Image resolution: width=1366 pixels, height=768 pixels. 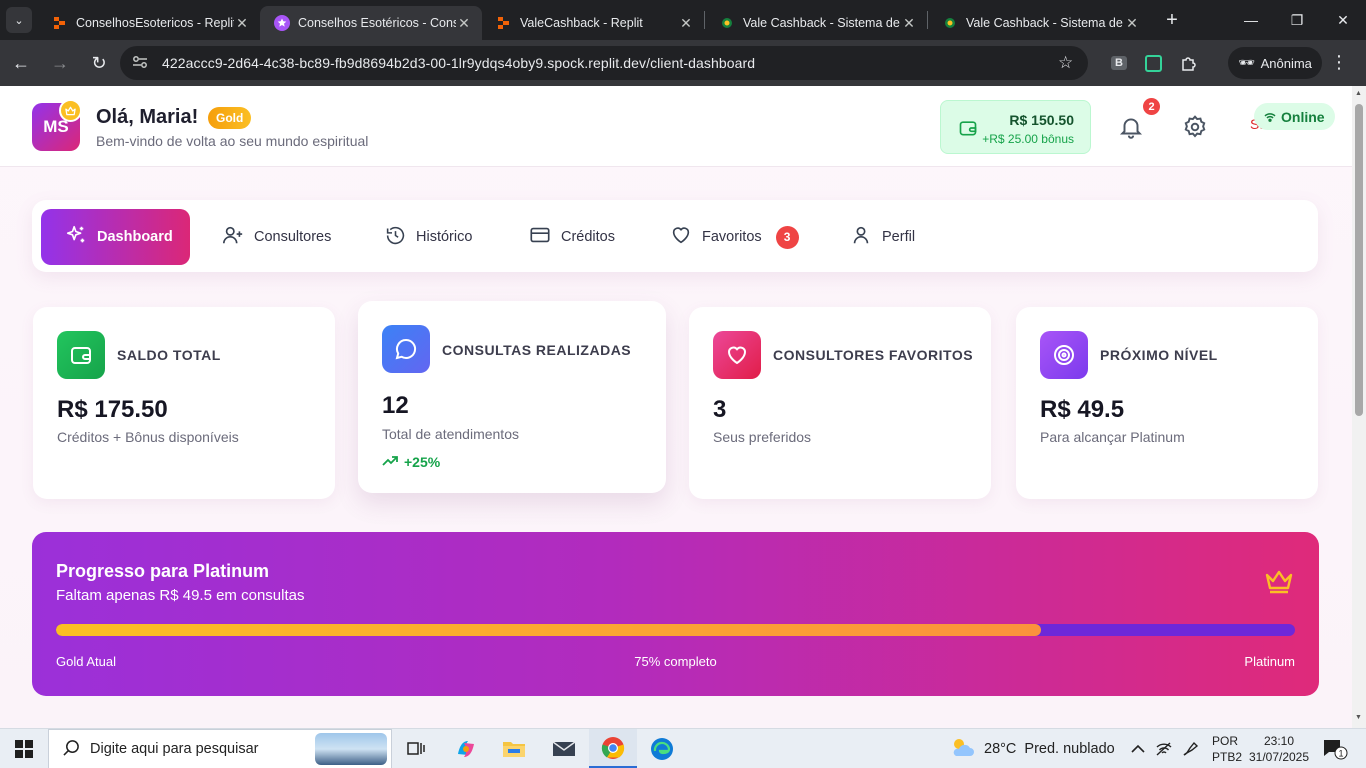 What do you see at coordinates (787, 237) in the screenshot?
I see `favorites-count-badge: 3` at bounding box center [787, 237].